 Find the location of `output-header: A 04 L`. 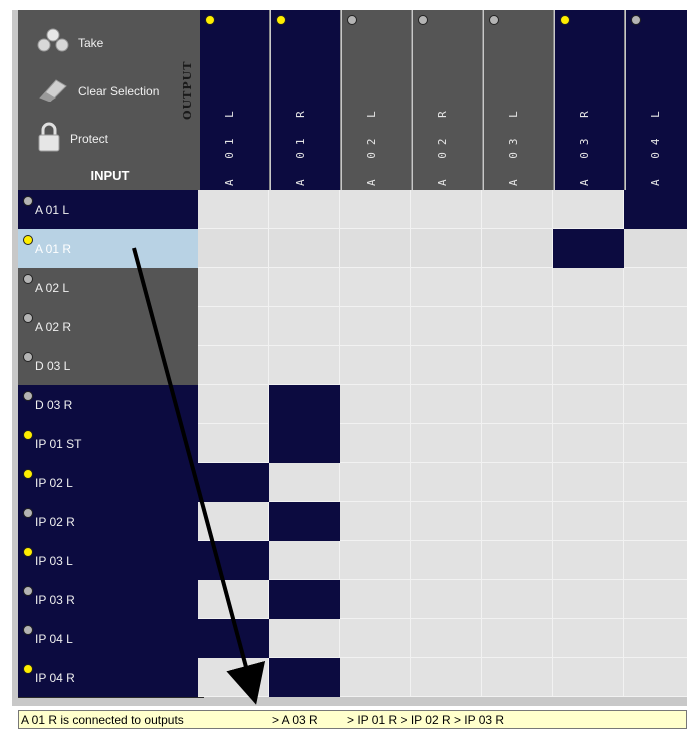

output-header: A 04 L is located at coordinates (656, 100).